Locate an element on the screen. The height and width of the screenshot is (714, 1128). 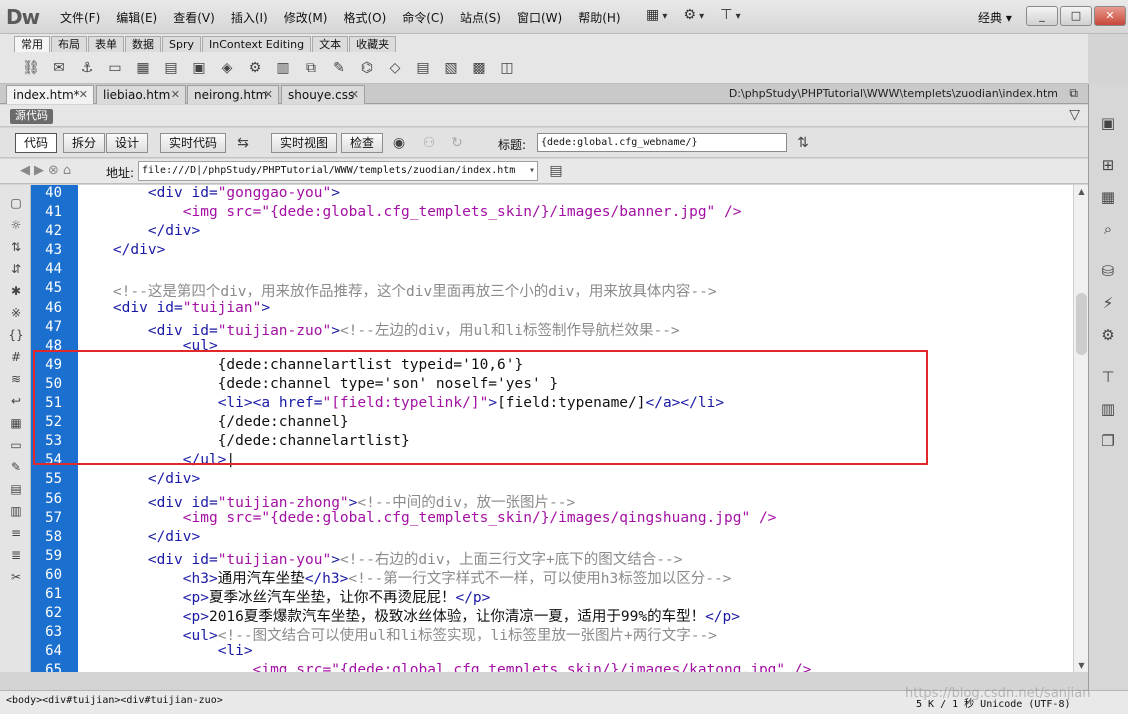
menu-item: 插入(I) is located at coordinates (249, 17).